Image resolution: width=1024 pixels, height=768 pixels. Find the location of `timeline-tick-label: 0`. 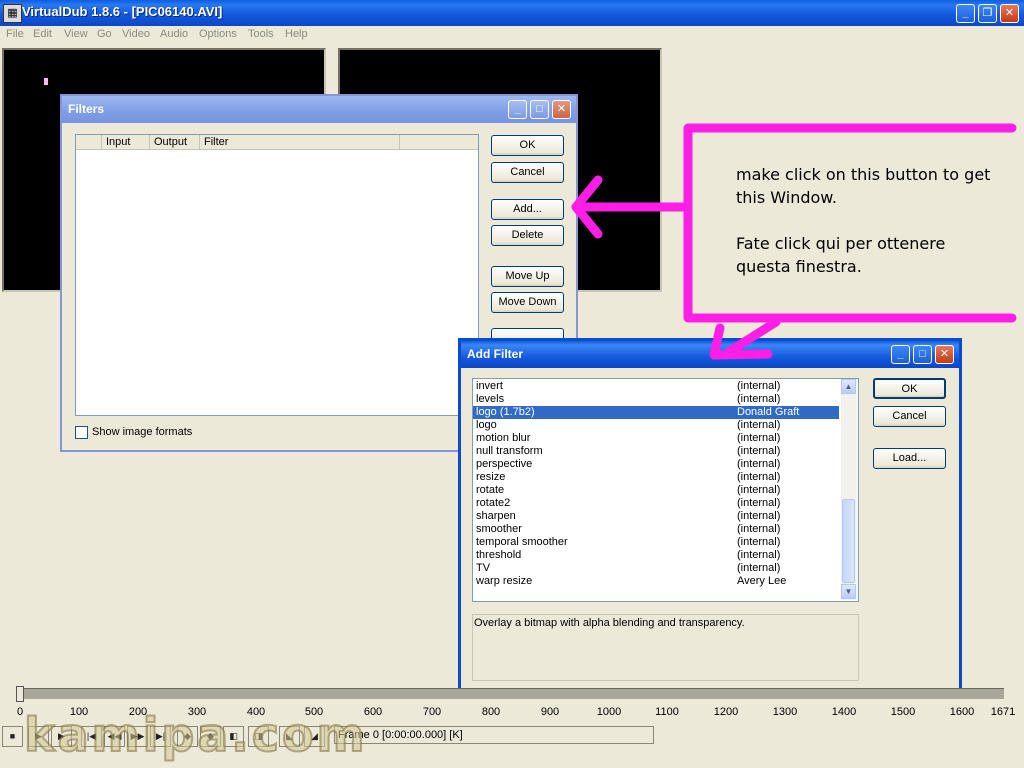

timeline-tick-label: 0 is located at coordinates (20, 712).